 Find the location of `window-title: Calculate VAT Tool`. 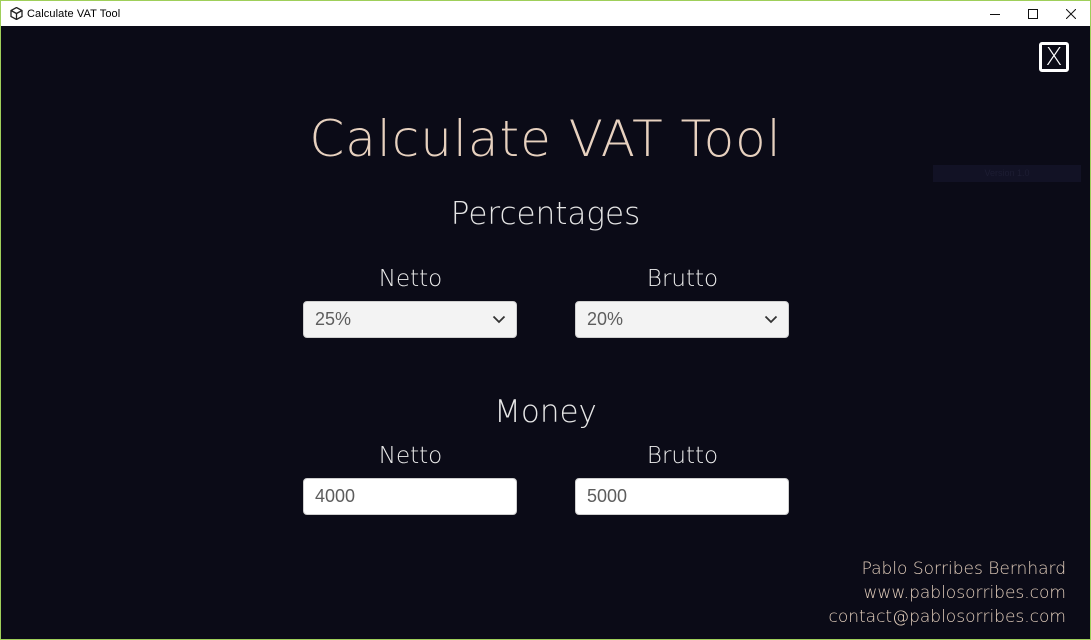

window-title: Calculate VAT Tool is located at coordinates (74, 13).